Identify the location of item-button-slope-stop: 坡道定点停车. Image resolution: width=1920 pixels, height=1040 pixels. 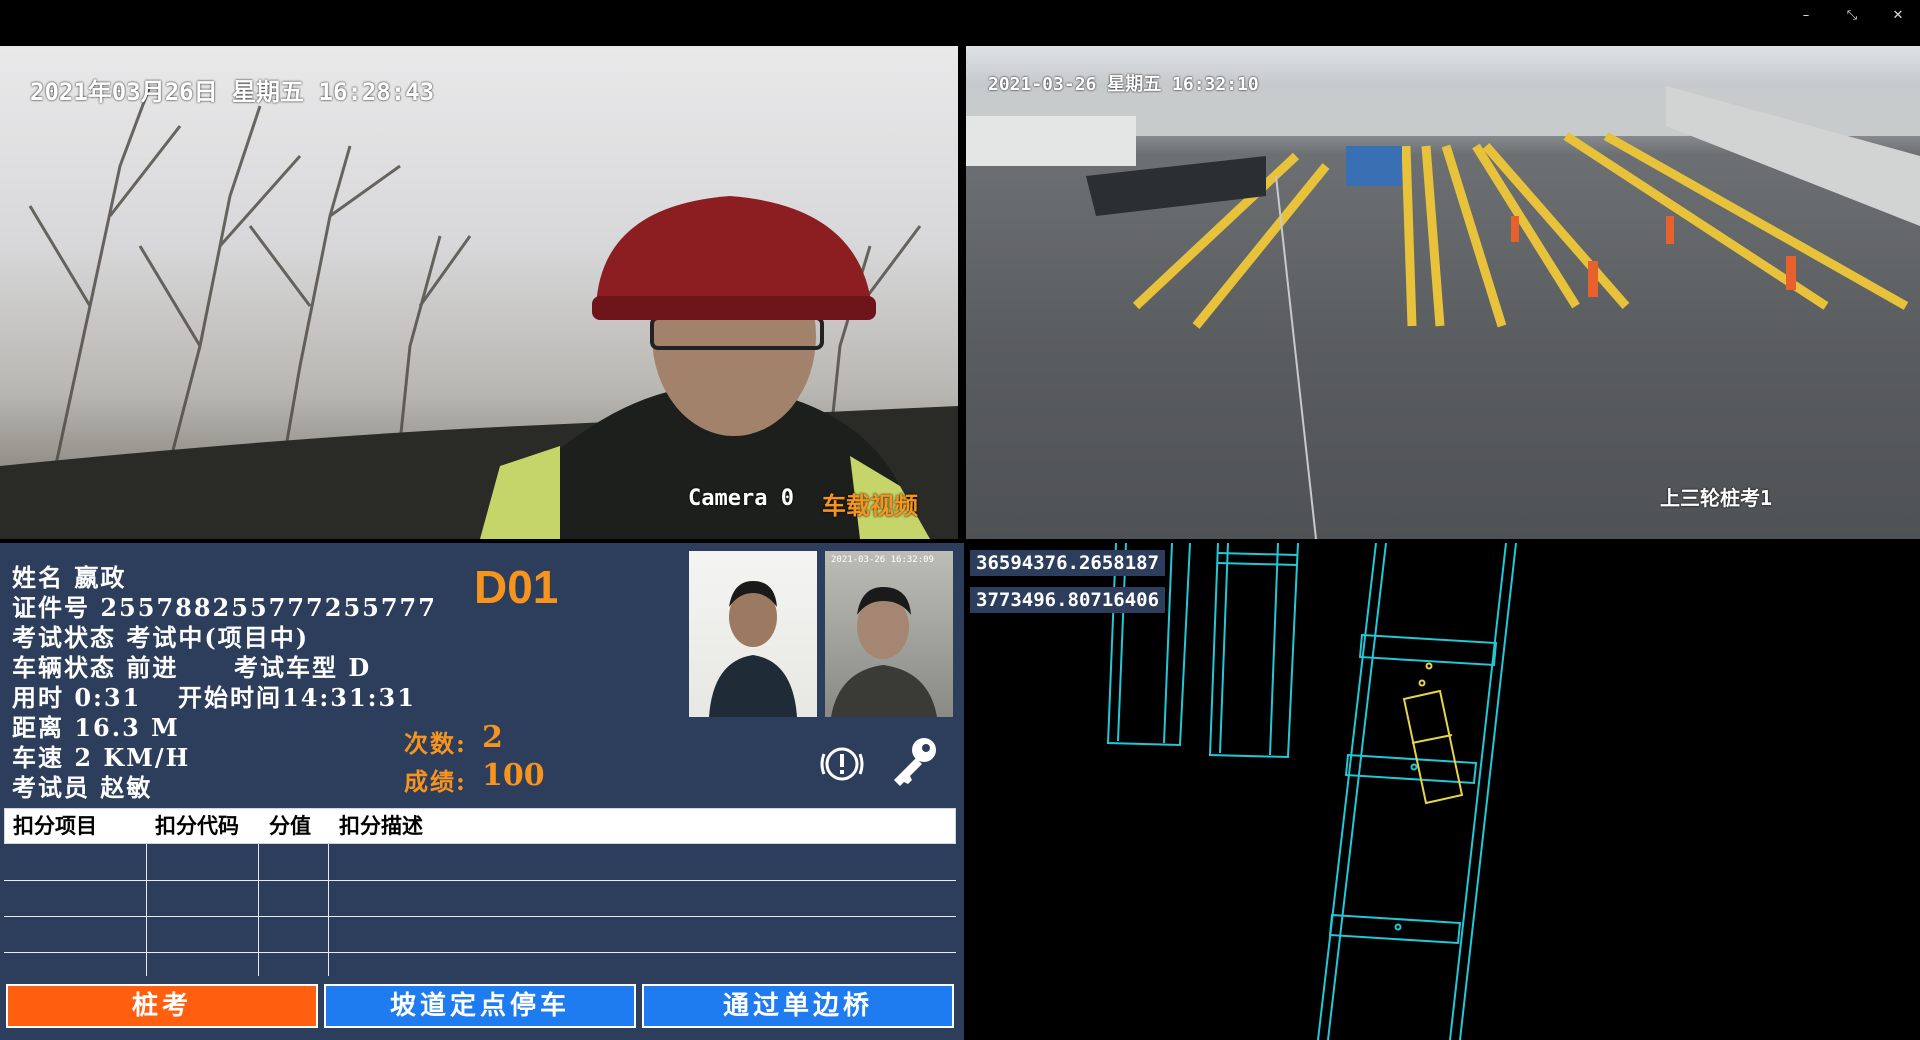
(480, 1006).